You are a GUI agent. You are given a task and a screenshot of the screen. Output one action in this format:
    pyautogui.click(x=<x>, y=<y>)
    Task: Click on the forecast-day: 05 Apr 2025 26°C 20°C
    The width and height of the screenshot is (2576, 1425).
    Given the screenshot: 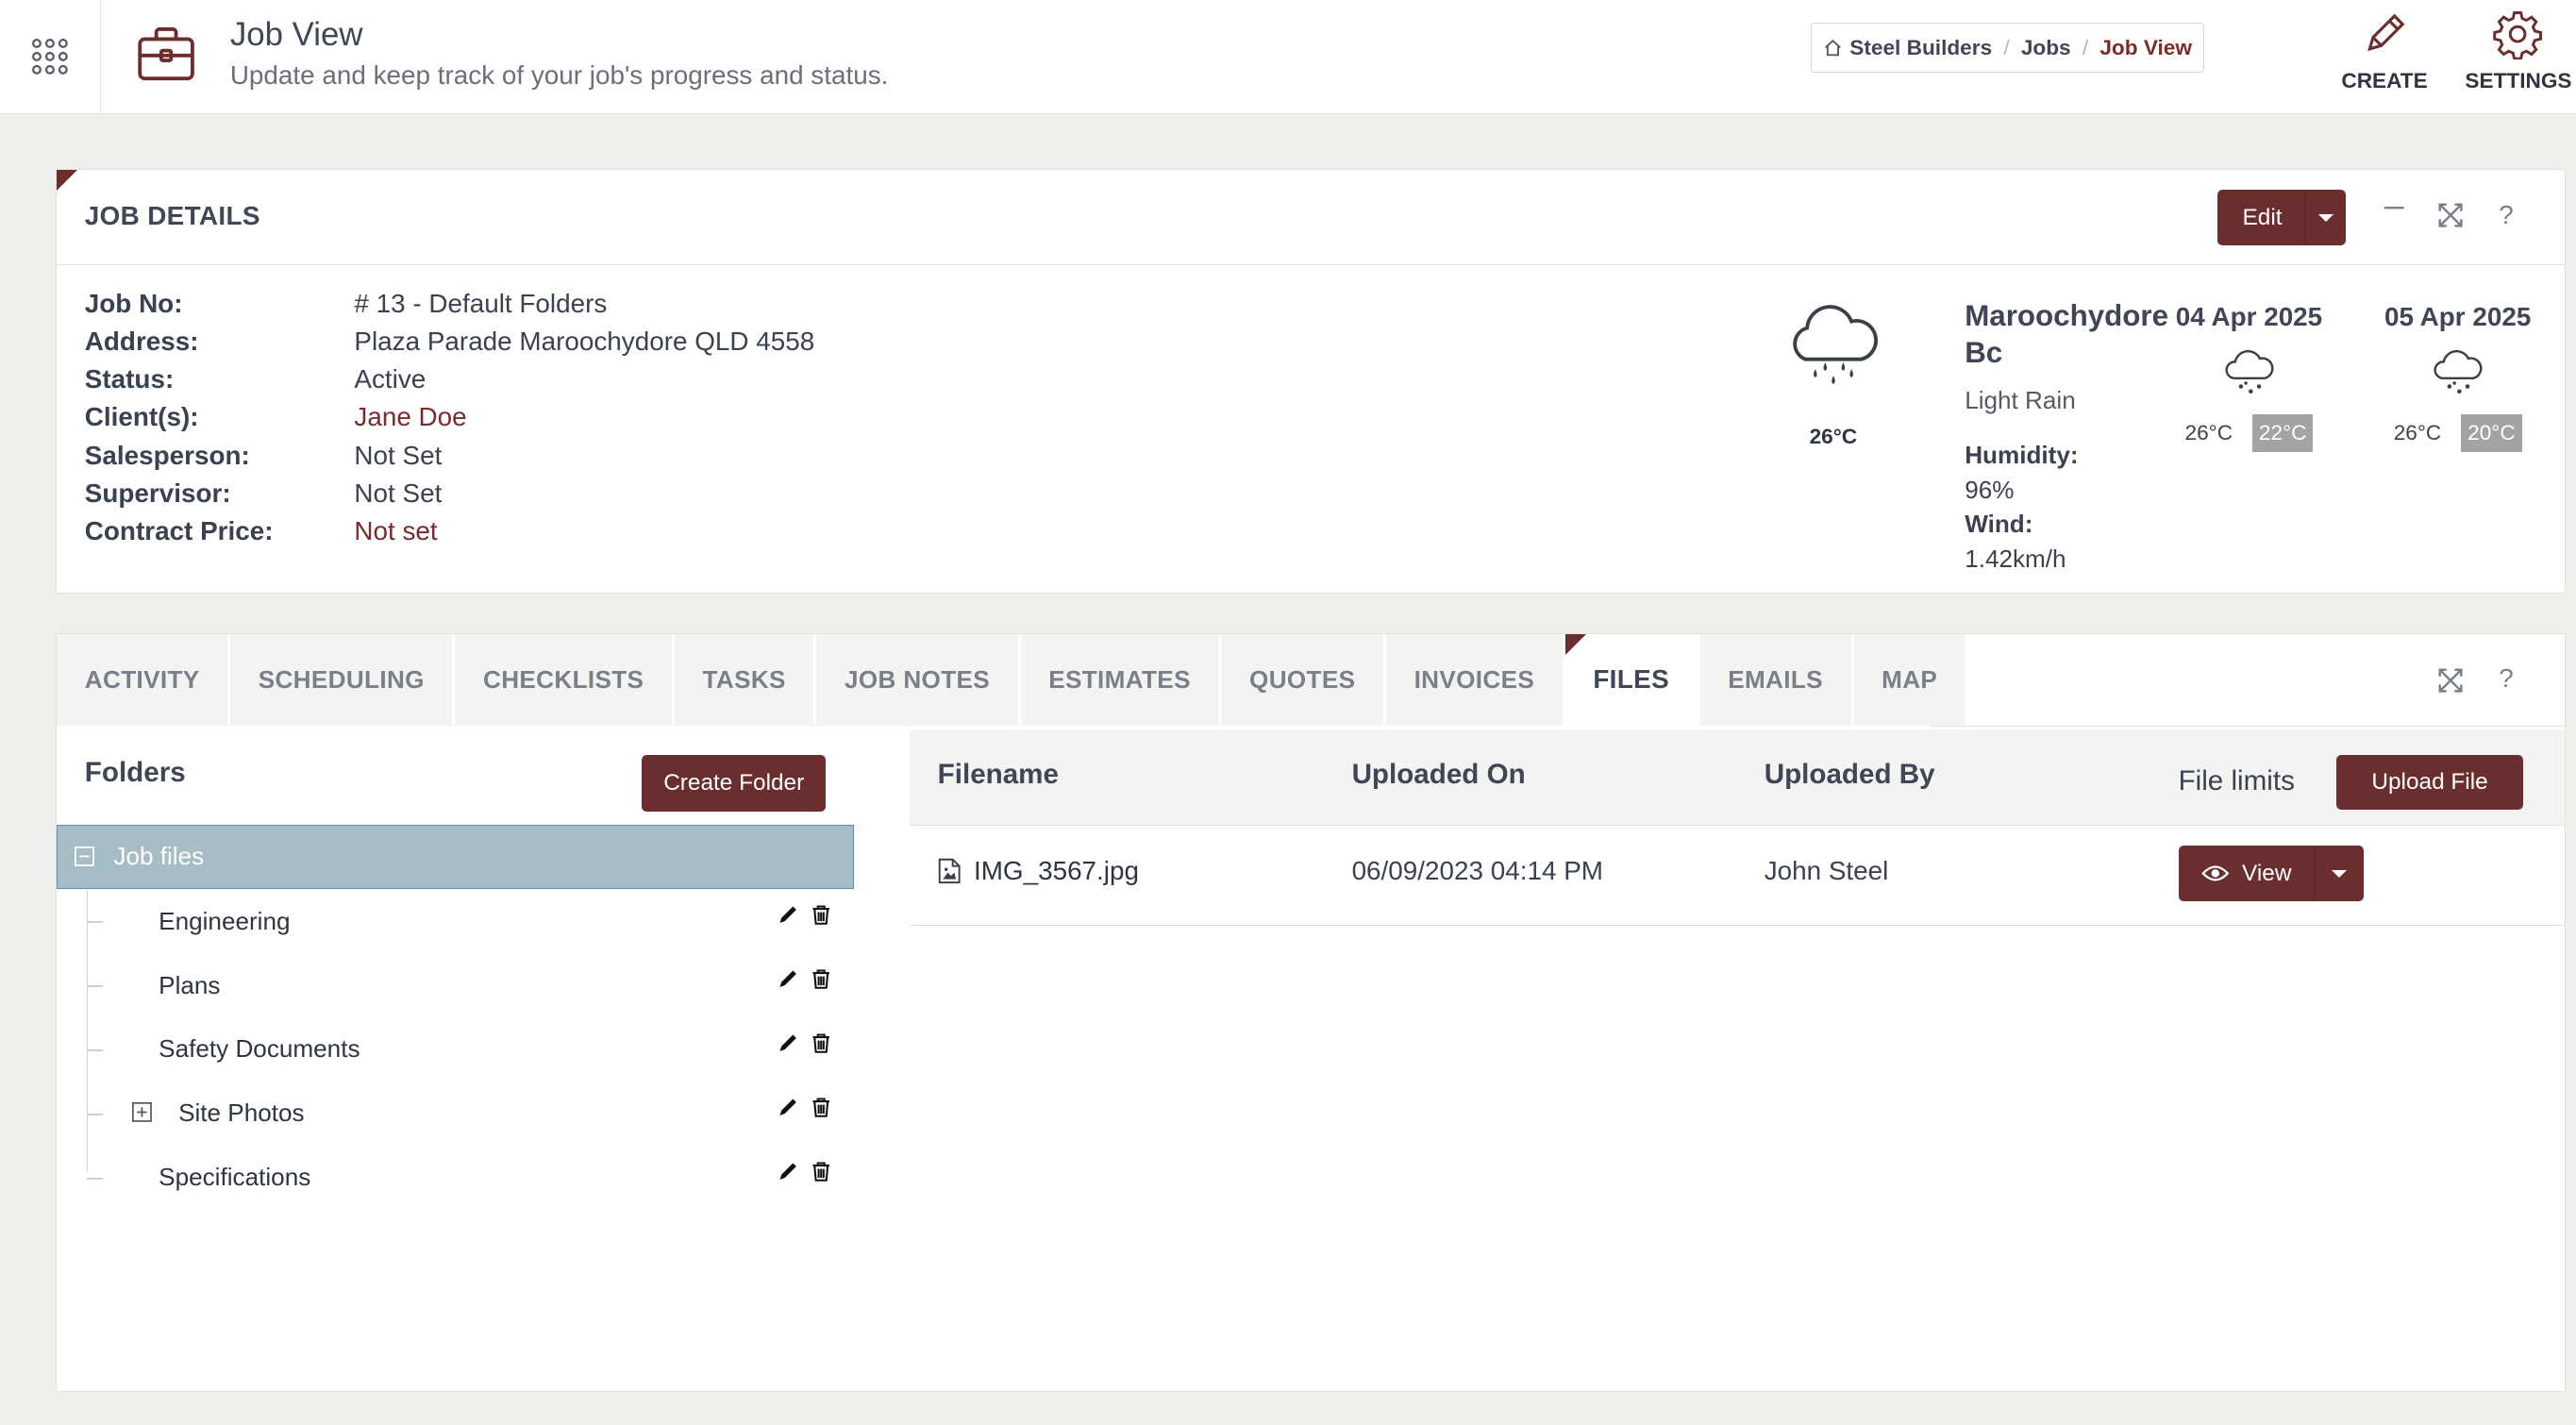 What is the action you would take?
    pyautogui.click(x=2458, y=377)
    